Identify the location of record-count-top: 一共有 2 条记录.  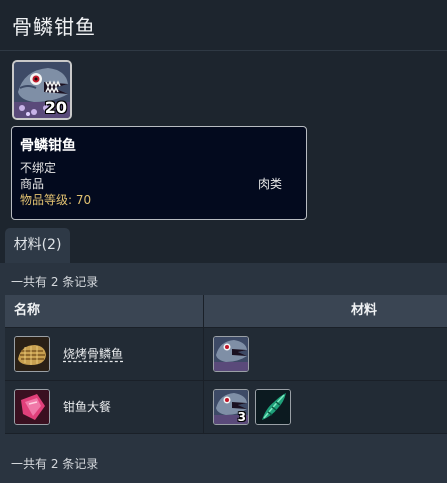
(55, 282).